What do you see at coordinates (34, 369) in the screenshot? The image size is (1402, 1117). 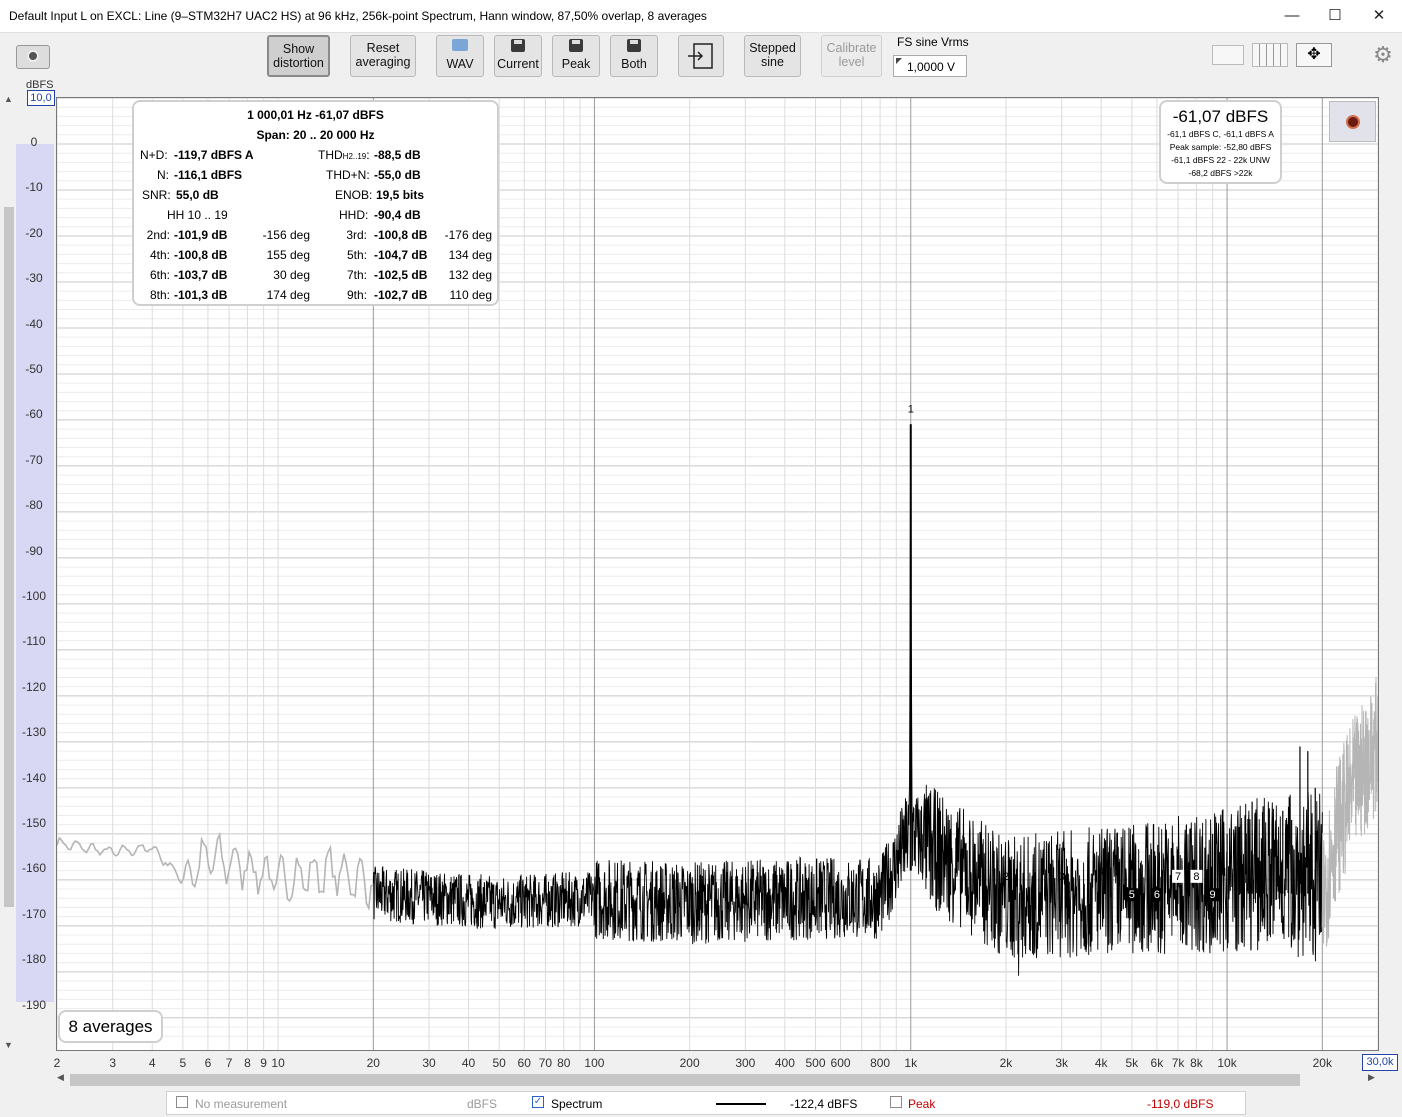 I see `y-tick-label: -50` at bounding box center [34, 369].